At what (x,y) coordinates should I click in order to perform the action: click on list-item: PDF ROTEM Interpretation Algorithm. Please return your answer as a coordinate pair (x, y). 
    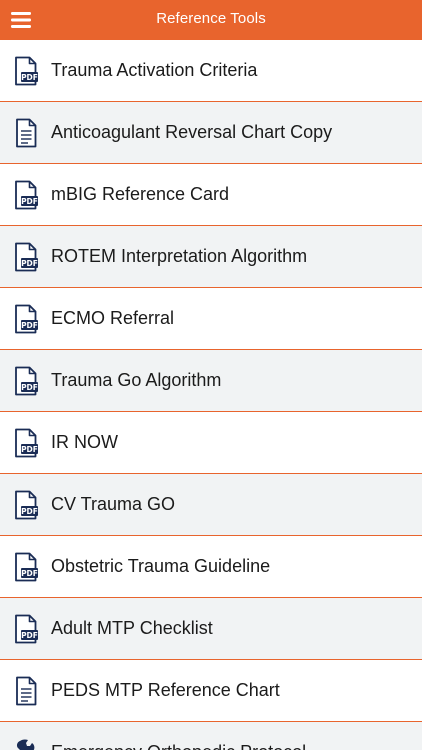
    Looking at the image, I should click on (211, 257).